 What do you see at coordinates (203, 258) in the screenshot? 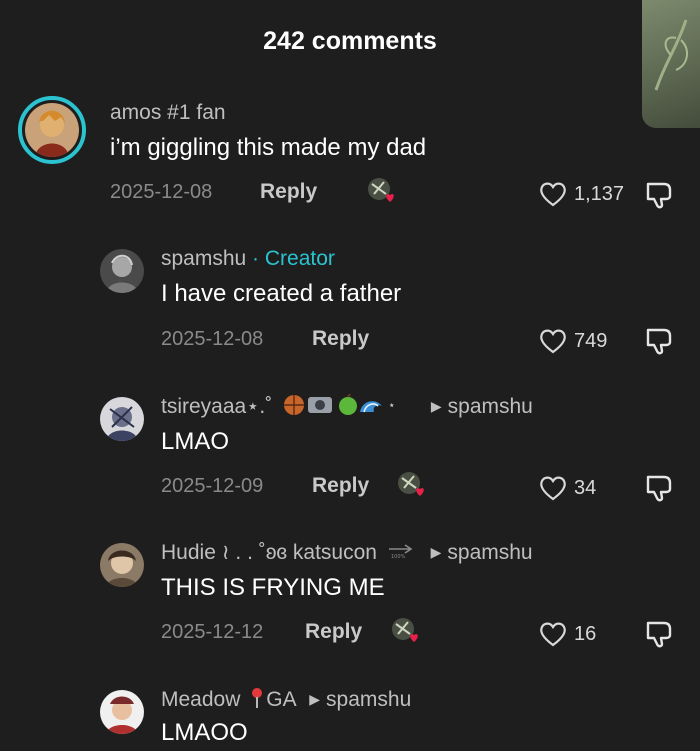
I see `comment-username-name: spamshu` at bounding box center [203, 258].